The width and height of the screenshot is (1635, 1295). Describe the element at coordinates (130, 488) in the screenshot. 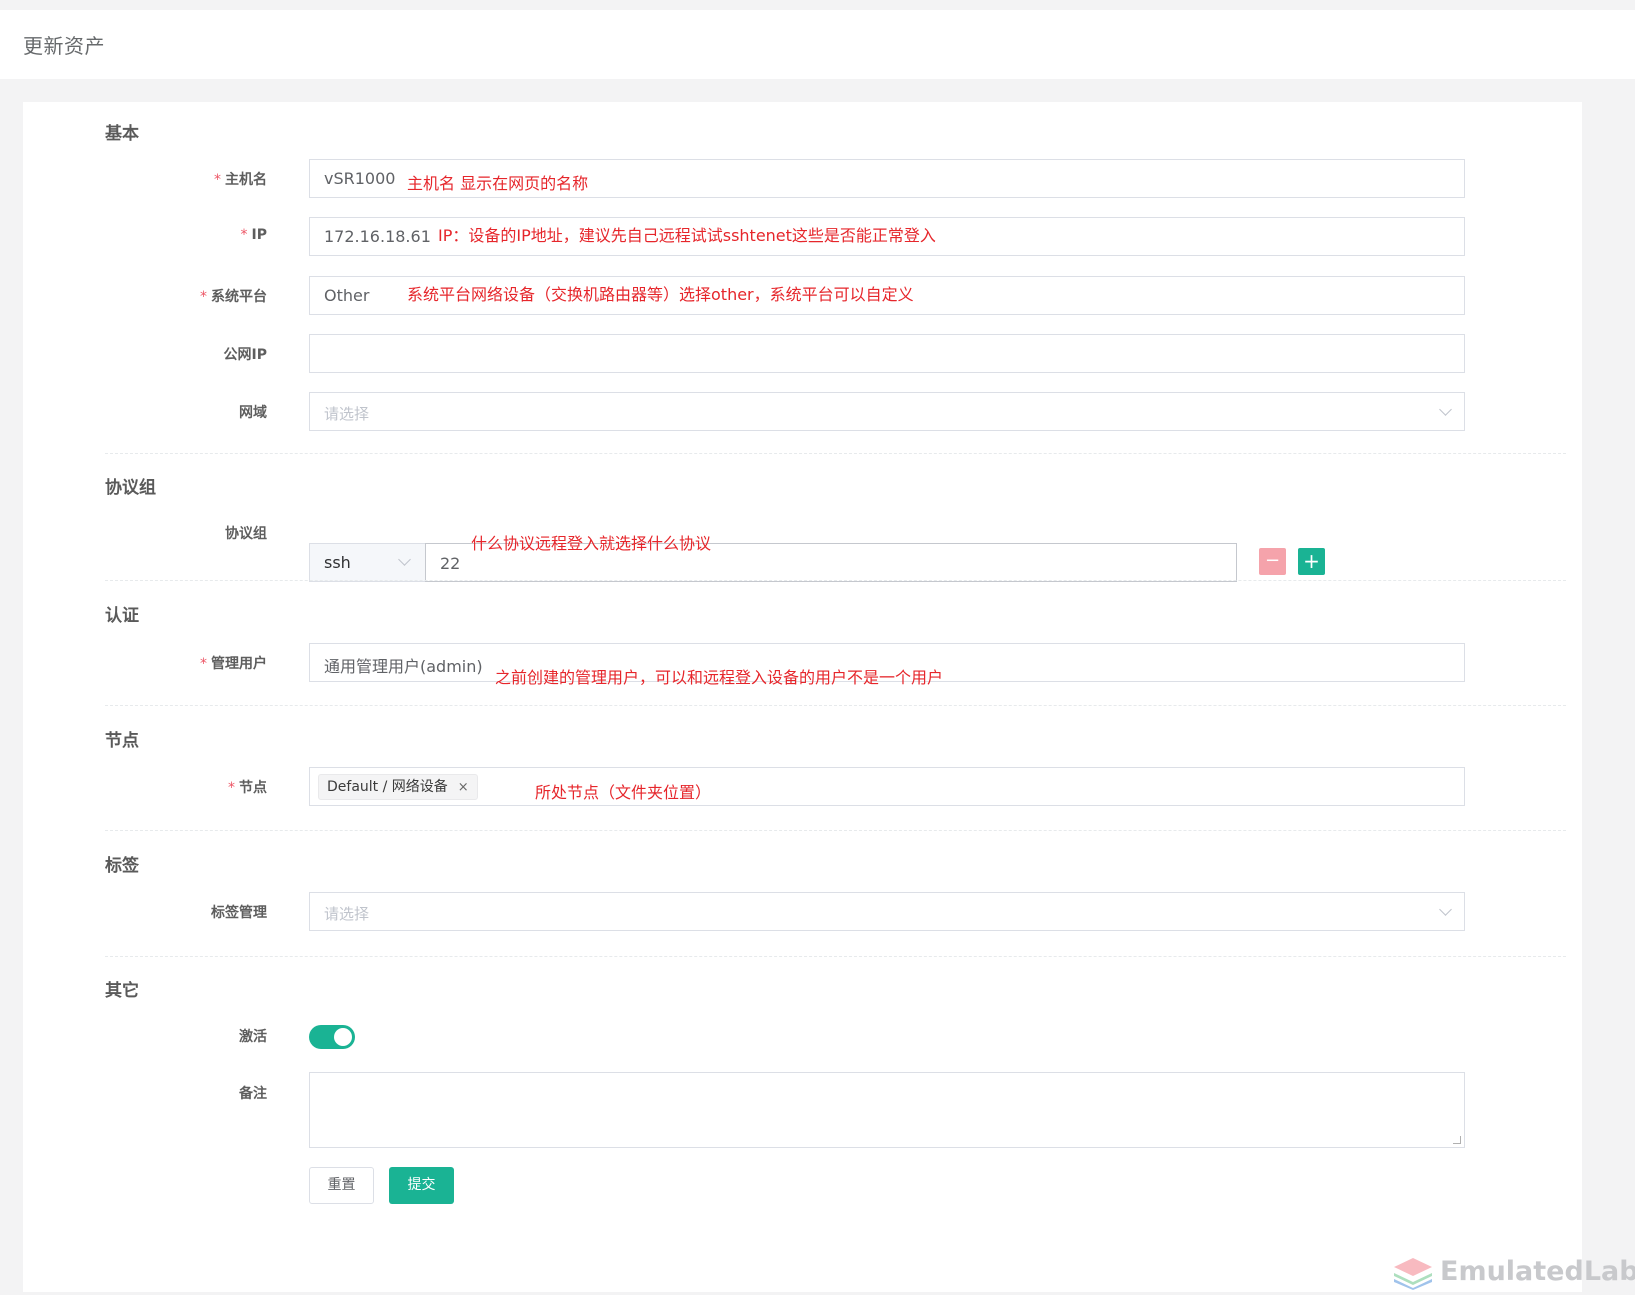

I see `section-protocols-title: 协议组` at that location.